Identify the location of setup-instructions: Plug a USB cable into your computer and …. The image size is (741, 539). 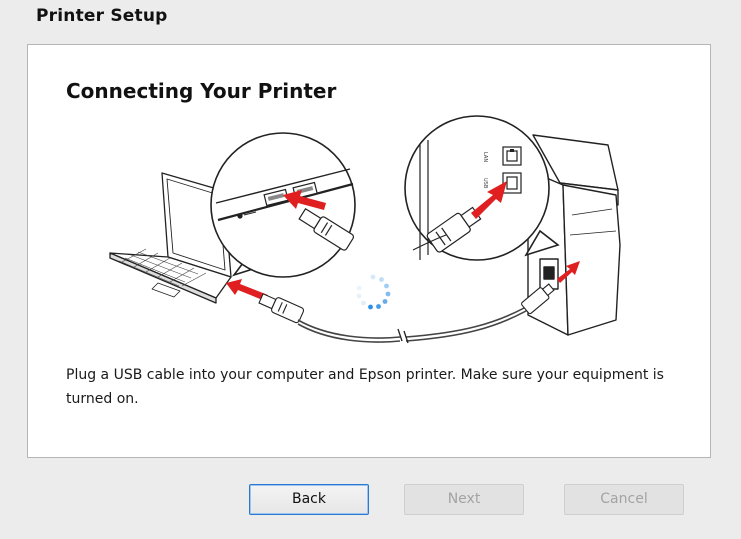
(365, 387).